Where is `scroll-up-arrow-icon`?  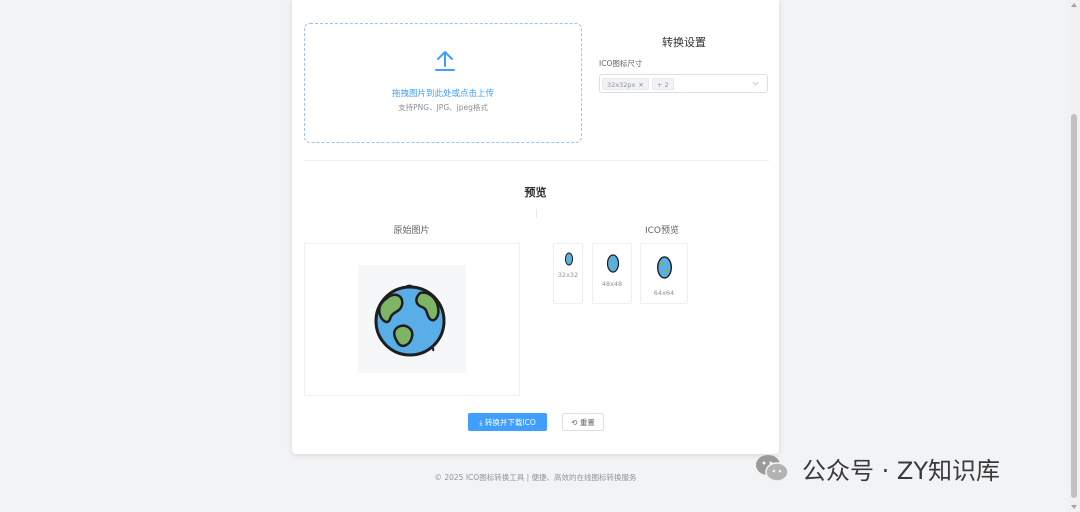
scroll-up-arrow-icon is located at coordinates (1074, 5).